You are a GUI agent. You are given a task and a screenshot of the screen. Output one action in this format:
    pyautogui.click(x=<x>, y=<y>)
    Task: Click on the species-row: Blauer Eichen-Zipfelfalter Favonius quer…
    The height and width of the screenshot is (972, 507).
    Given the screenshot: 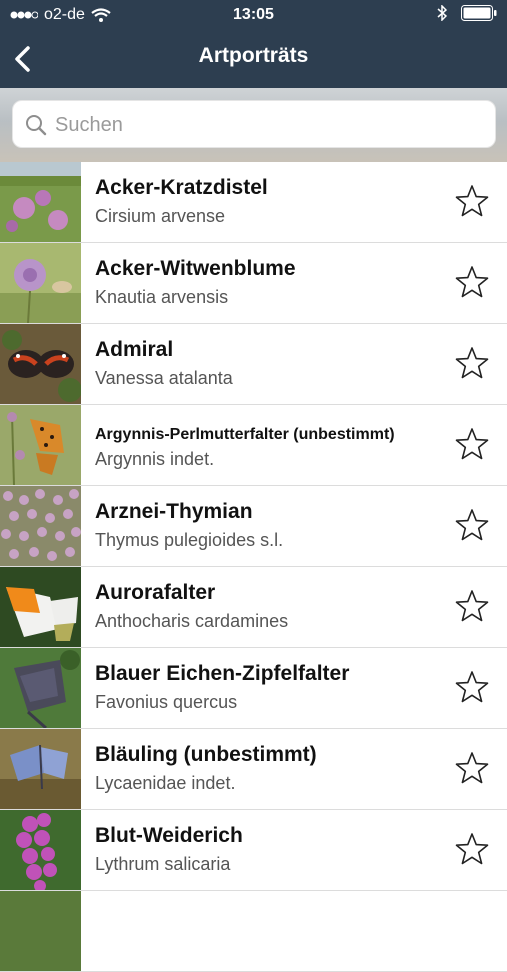 What is the action you would take?
    pyautogui.click(x=253, y=688)
    